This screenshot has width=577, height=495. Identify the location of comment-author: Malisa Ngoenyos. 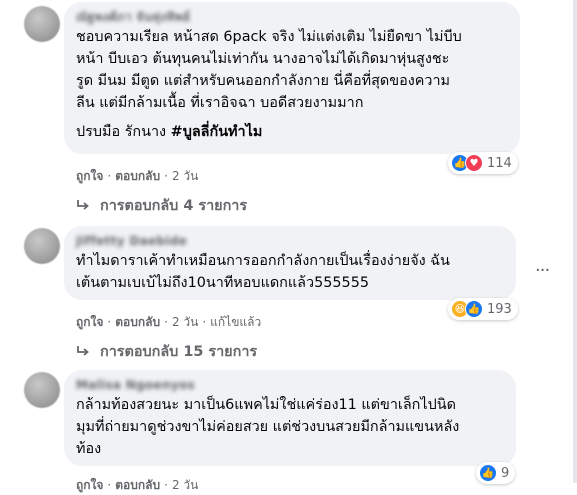
(290, 385).